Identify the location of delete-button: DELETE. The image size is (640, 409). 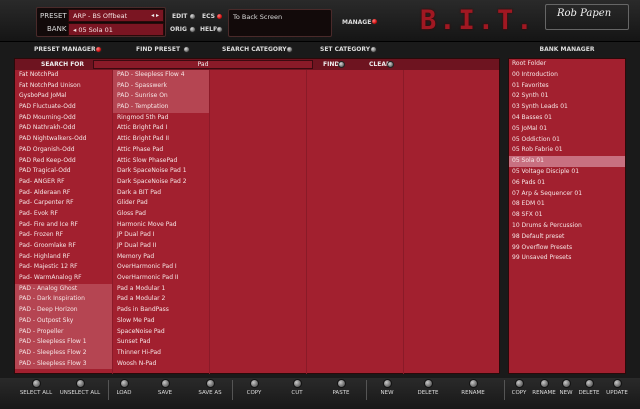
(428, 387).